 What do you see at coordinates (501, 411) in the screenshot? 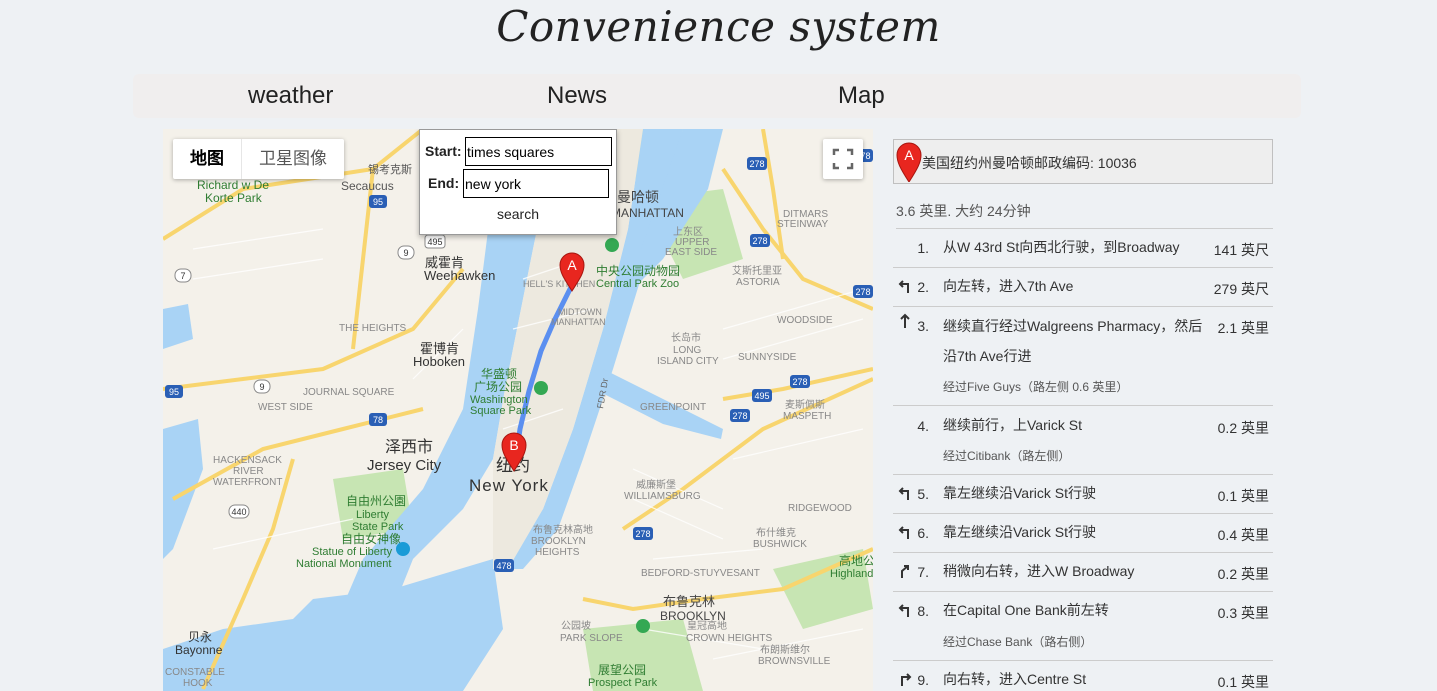
I see `label-wash2: Square Park` at bounding box center [501, 411].